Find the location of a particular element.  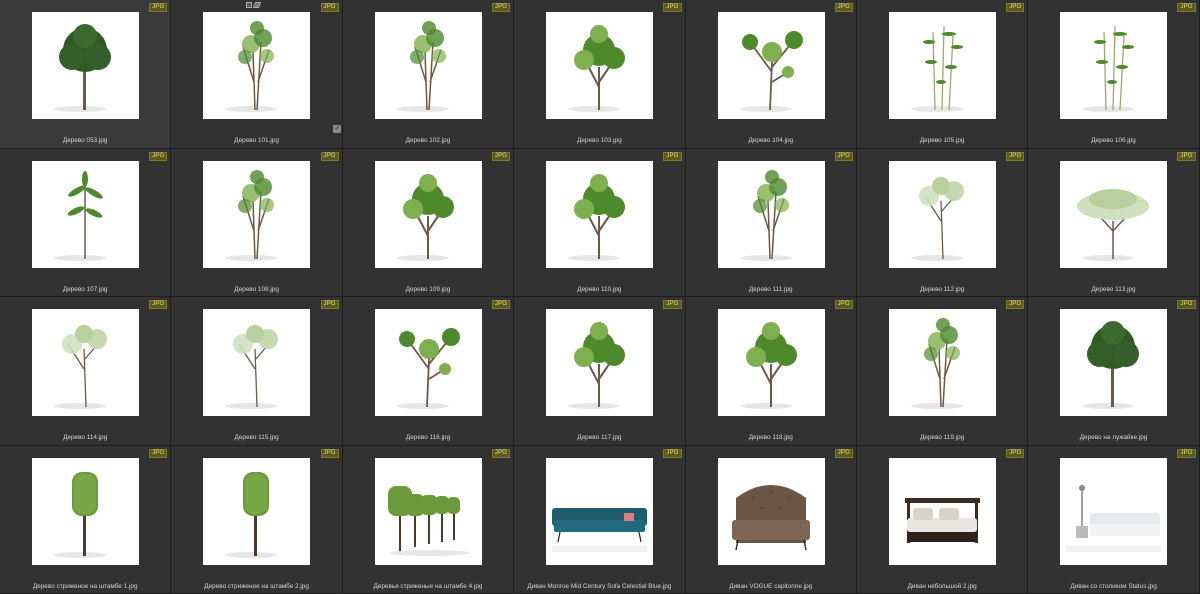

thumbnail-item: JPG Дерево 119.jpg is located at coordinates (942, 371).